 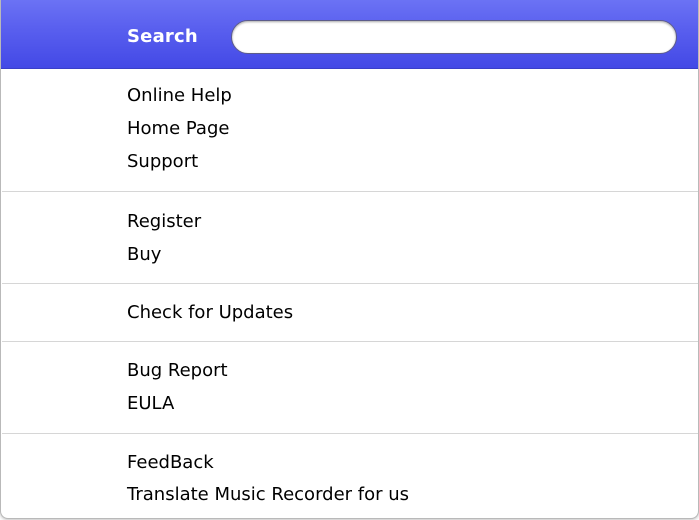 What do you see at coordinates (170, 463) in the screenshot?
I see `menu-item-feedback: FeedBack` at bounding box center [170, 463].